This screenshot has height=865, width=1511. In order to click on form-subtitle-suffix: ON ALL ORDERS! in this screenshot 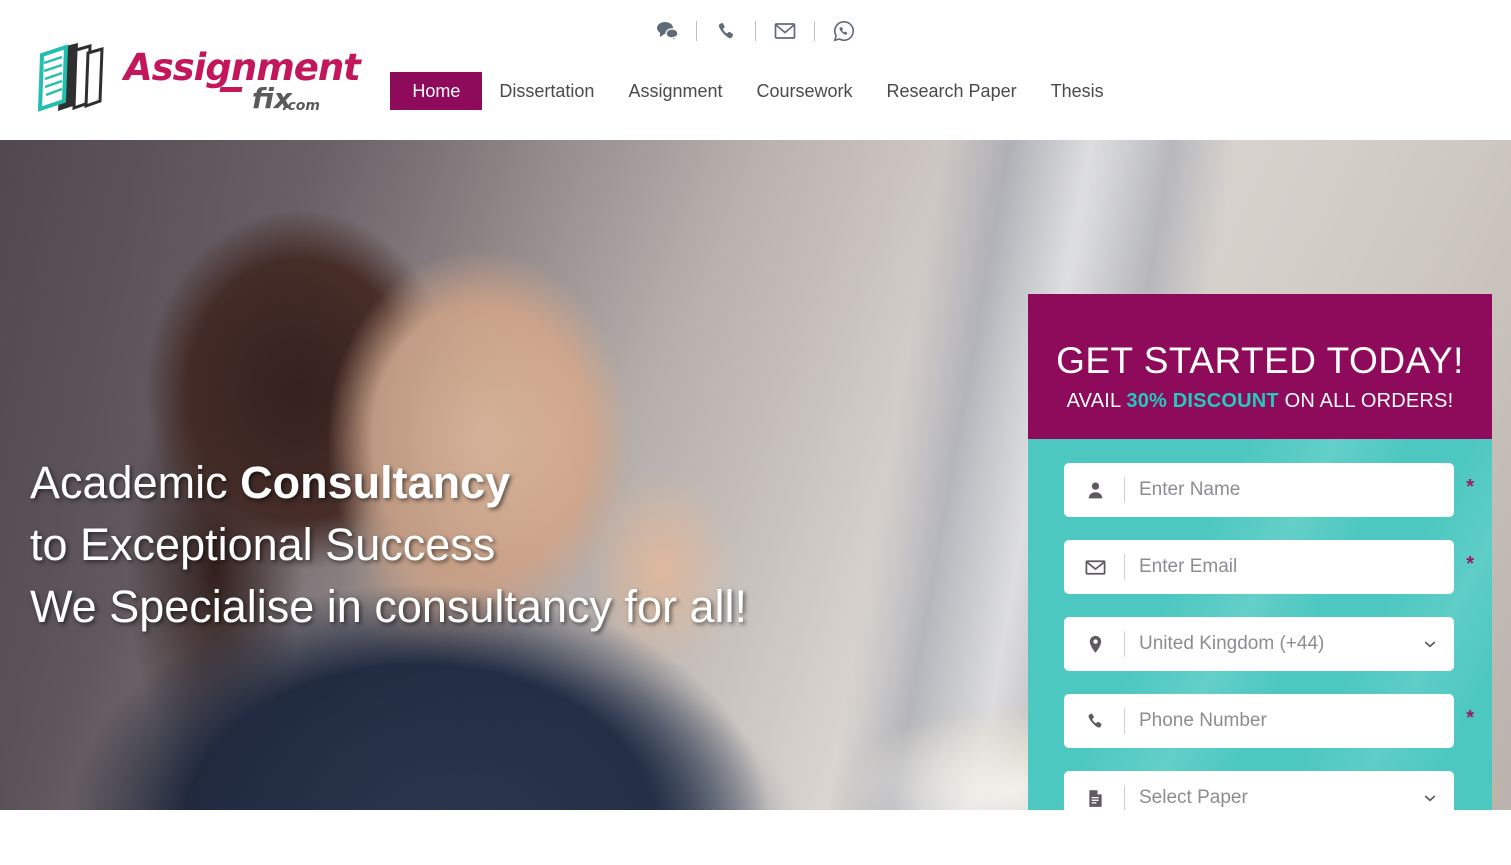, I will do `click(1366, 401)`.